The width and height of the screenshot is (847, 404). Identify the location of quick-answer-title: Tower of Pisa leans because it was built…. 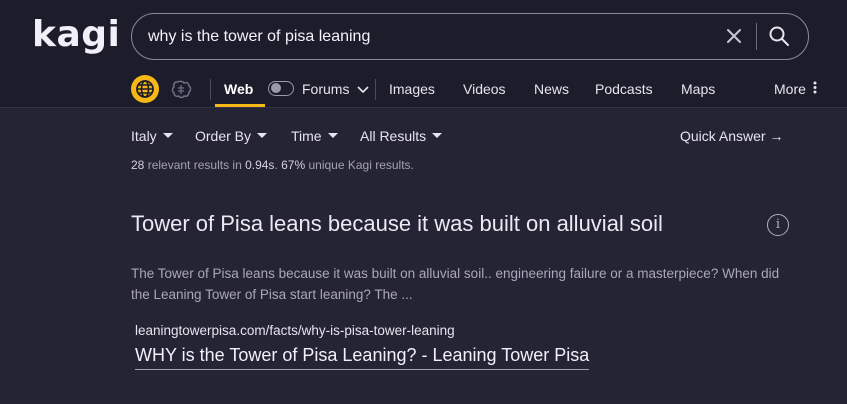
(397, 223).